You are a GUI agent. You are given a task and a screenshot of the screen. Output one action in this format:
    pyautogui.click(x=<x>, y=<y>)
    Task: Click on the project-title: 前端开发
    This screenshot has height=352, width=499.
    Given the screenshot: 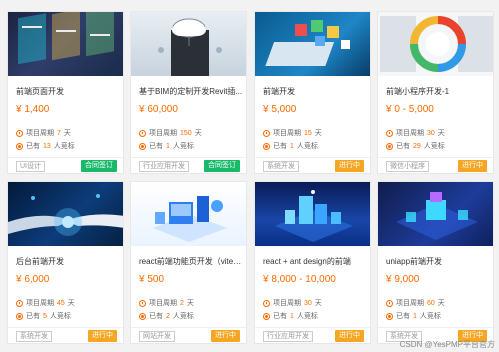 What is the action you would take?
    pyautogui.click(x=315, y=91)
    